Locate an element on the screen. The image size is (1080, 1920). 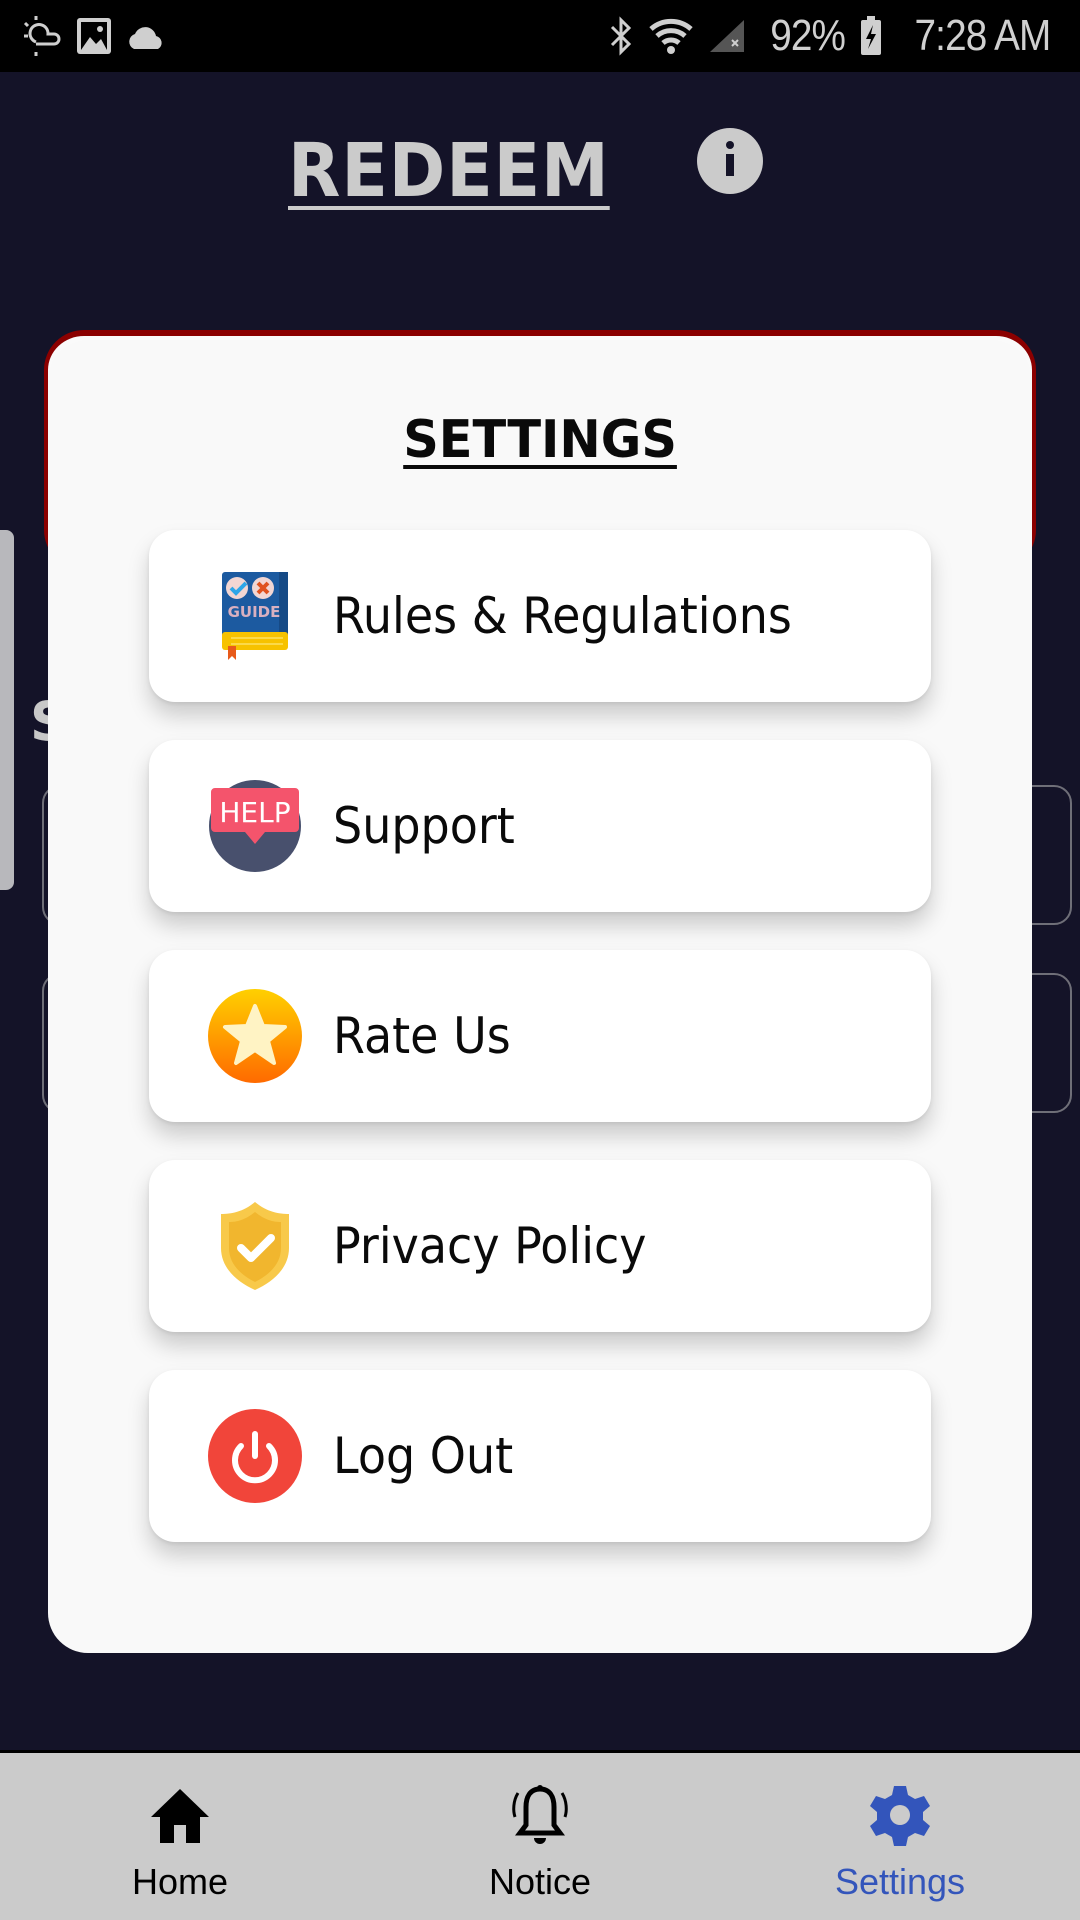
page-title: REDEEM is located at coordinates (449, 171).